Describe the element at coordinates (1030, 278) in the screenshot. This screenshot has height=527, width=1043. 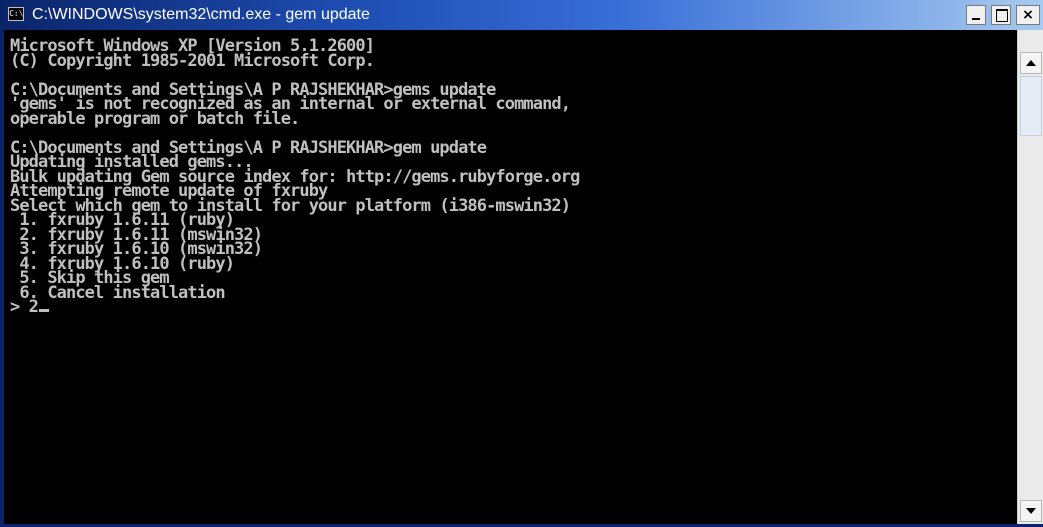
I see `vertical-scrollbar` at that location.